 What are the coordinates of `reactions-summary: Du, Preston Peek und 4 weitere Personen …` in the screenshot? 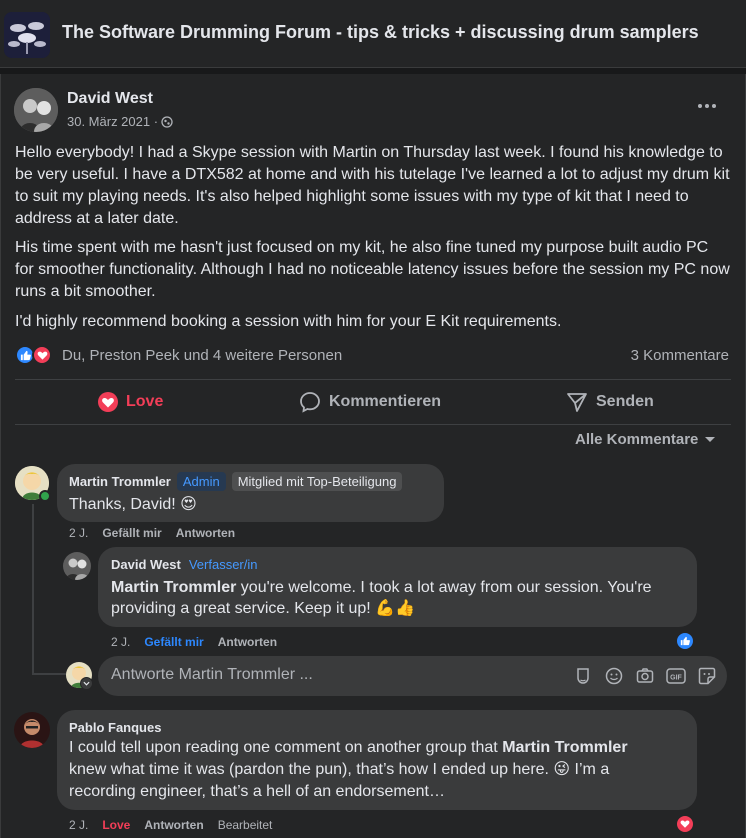 It's located at (373, 356).